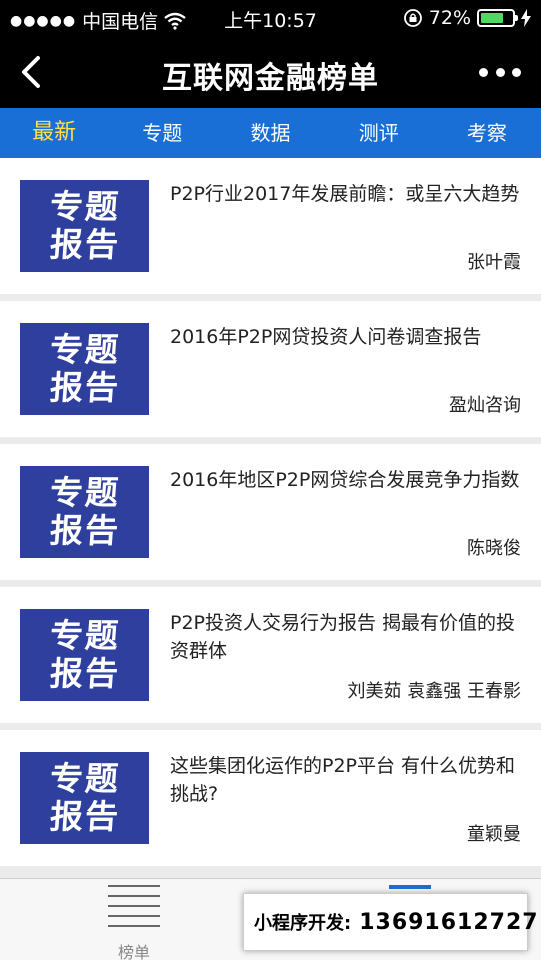  Describe the element at coordinates (162, 133) in the screenshot. I see `tab-topics: 专题` at that location.